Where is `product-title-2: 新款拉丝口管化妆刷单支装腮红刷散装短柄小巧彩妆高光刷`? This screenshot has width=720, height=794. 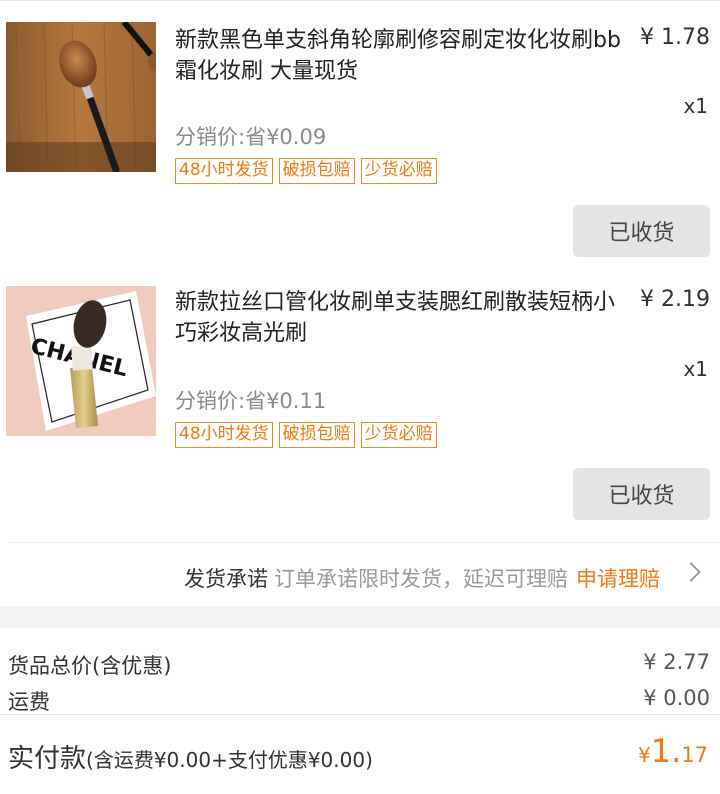 product-title-2: 新款拉丝口管化妆刷单支装腮红刷散装短柄小巧彩妆高光刷 is located at coordinates (402, 318).